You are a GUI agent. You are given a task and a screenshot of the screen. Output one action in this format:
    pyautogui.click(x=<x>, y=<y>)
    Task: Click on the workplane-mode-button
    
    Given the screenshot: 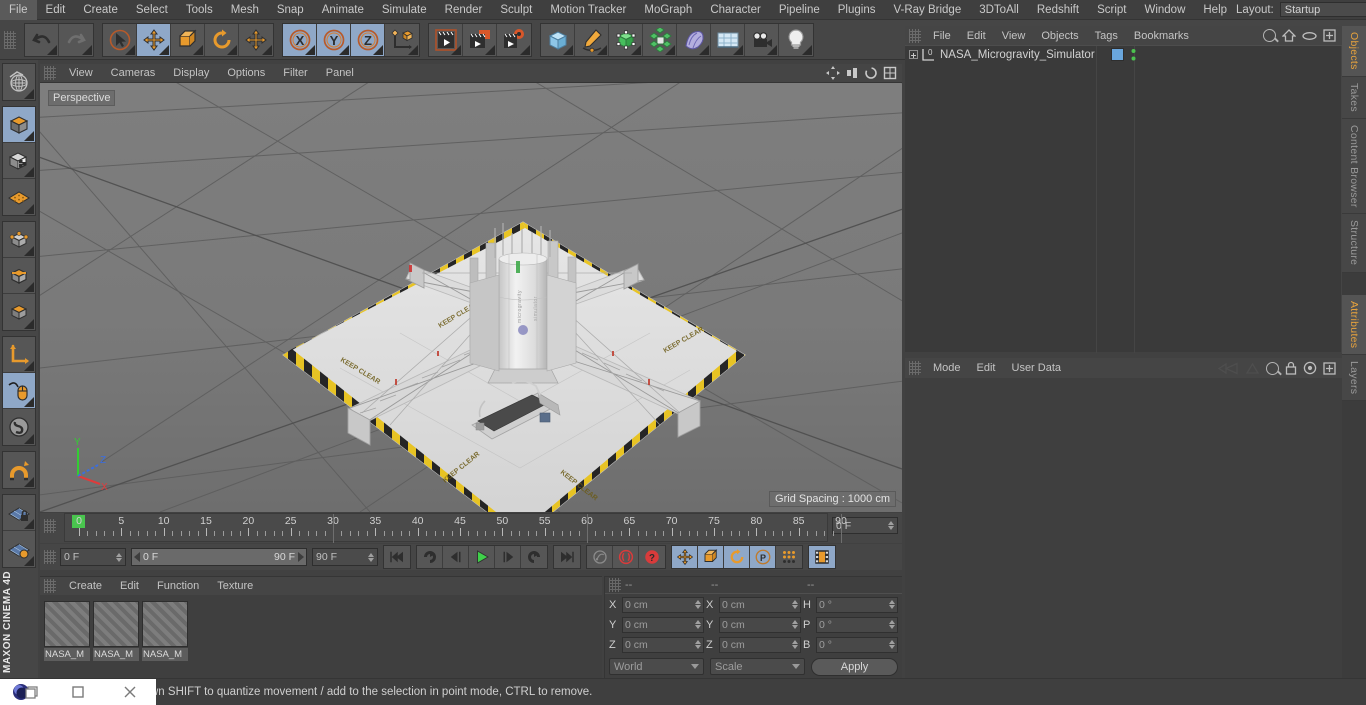 What is the action you would take?
    pyautogui.click(x=19, y=549)
    